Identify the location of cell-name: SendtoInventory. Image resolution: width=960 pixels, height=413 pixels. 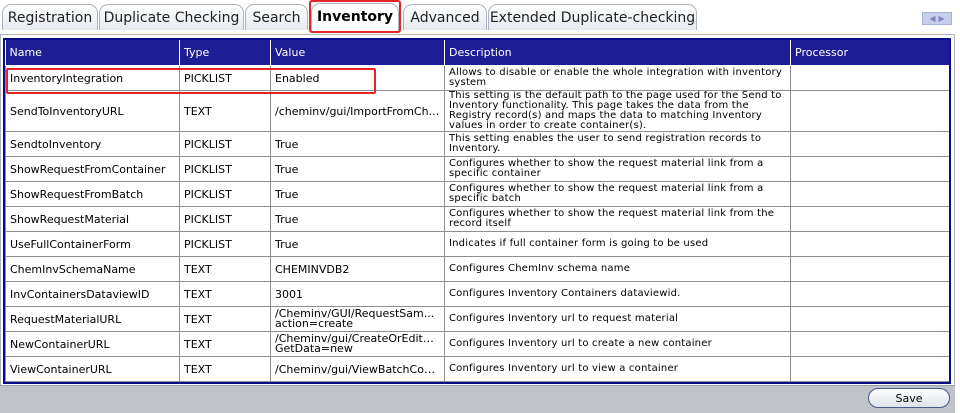
(92, 144).